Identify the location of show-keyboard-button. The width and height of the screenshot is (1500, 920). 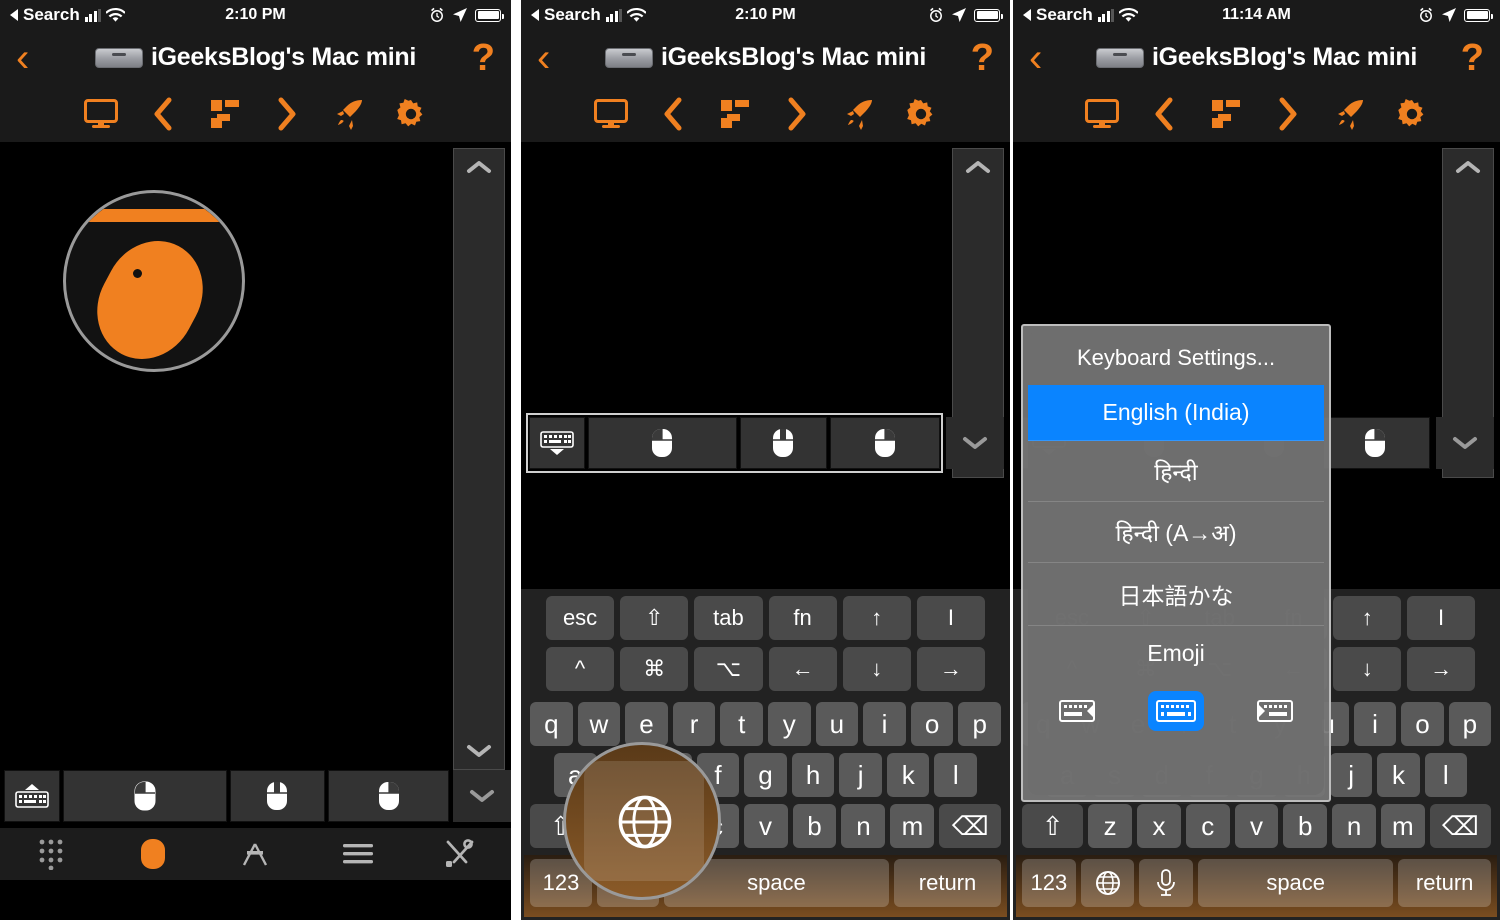
(32, 796).